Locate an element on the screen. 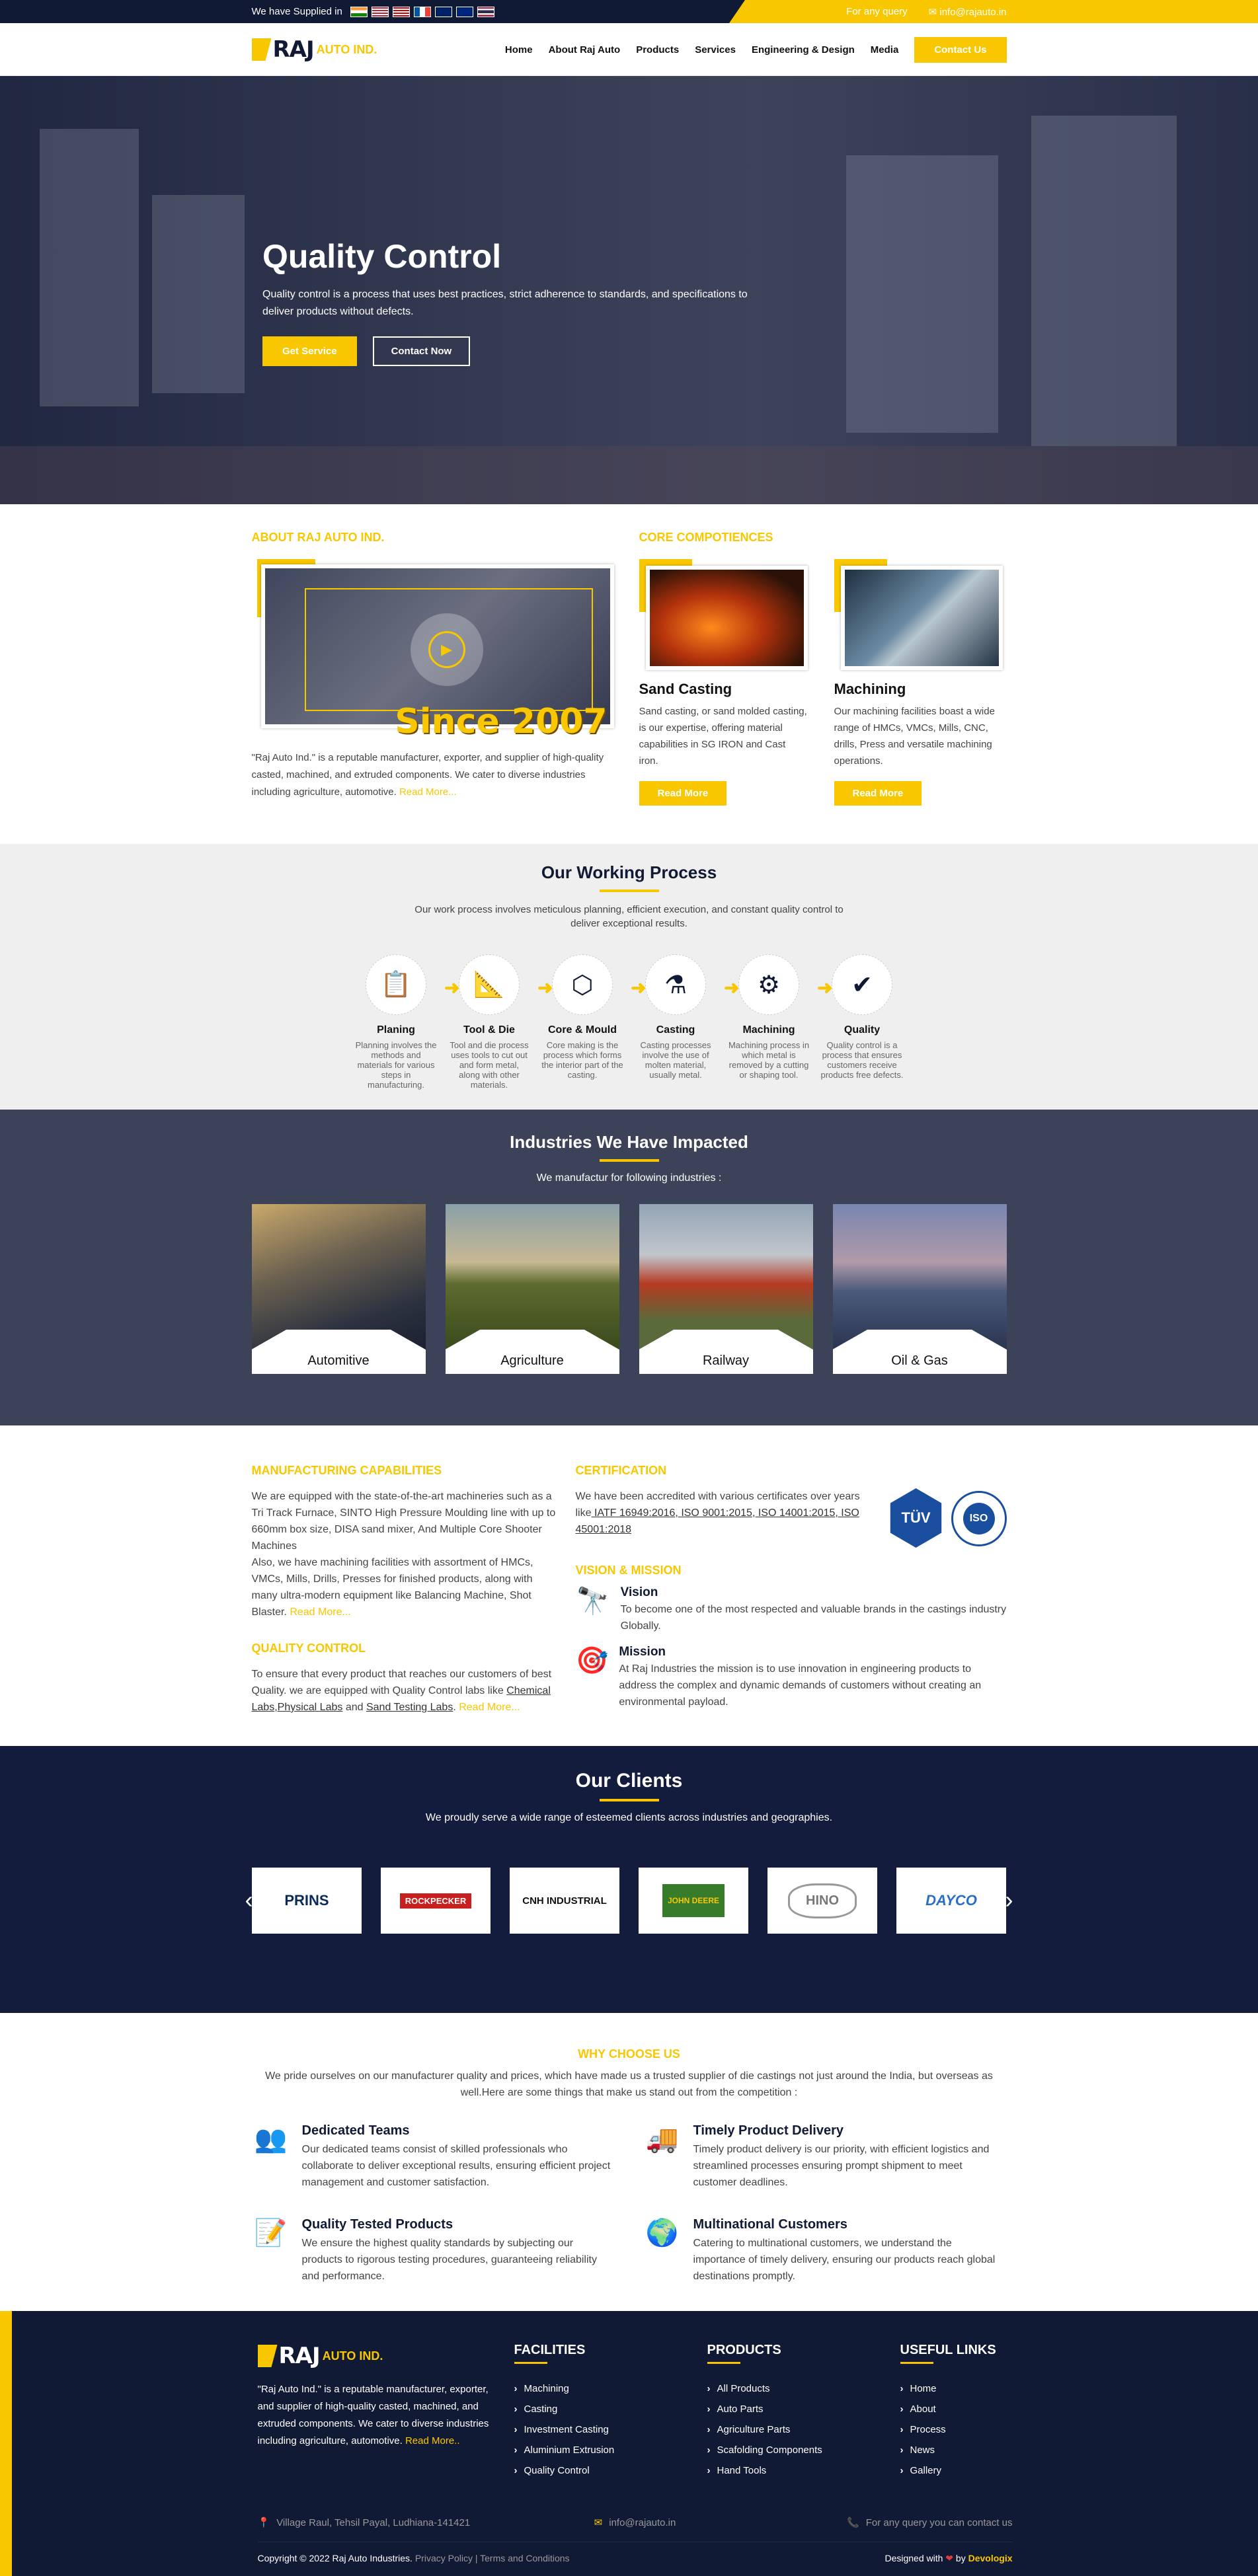 The height and width of the screenshot is (2576, 1258). why-item-title: Multinational Customers is located at coordinates (770, 2224).